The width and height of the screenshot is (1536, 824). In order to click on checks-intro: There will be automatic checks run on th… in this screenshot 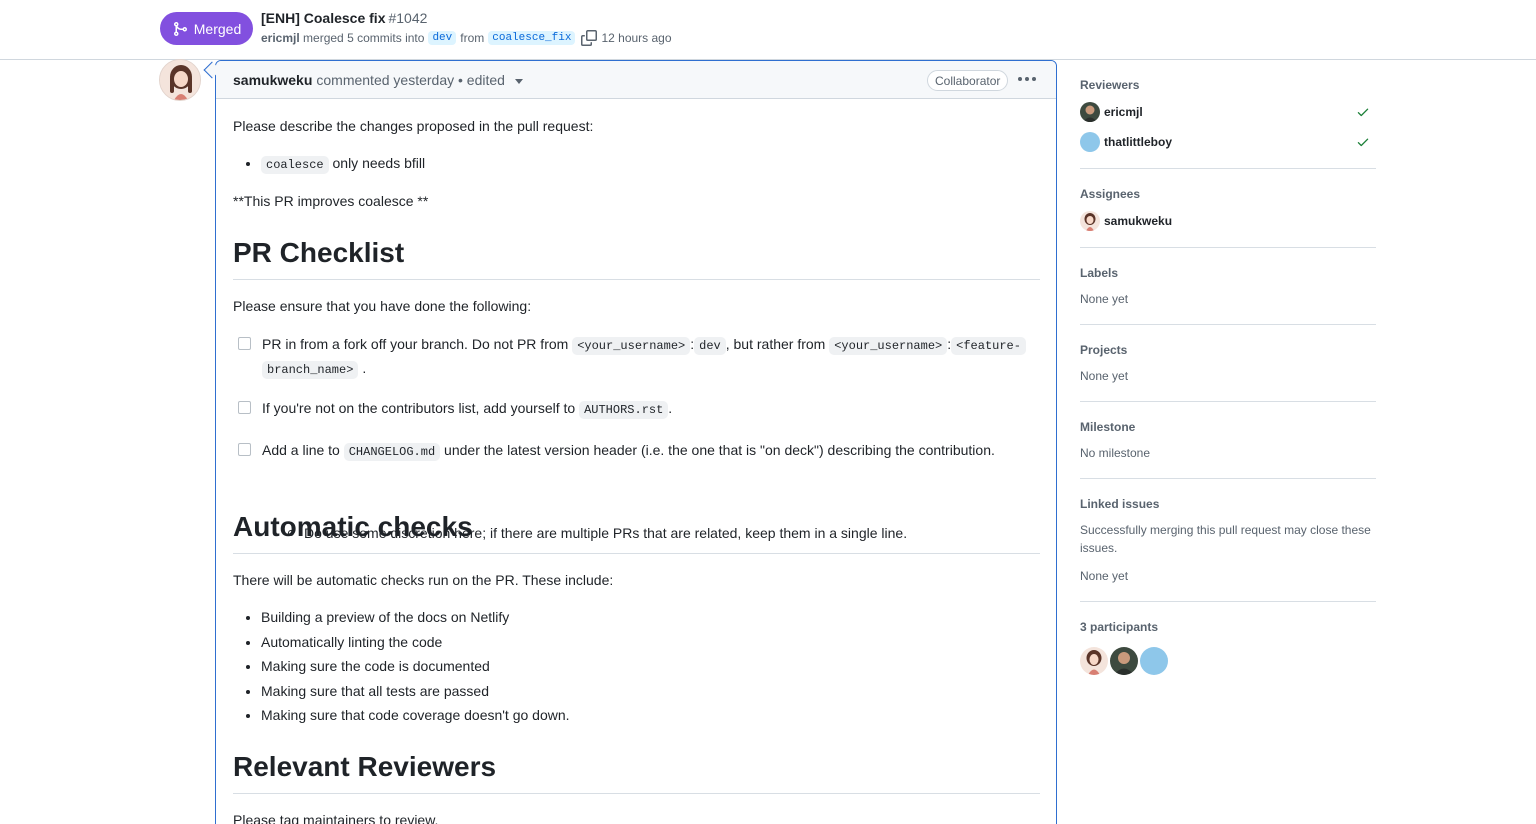, I will do `click(423, 580)`.